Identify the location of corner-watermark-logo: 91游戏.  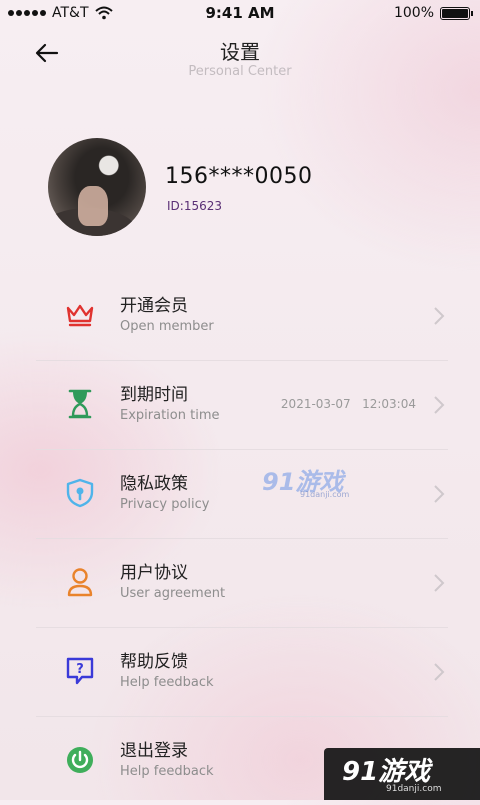
(386, 772).